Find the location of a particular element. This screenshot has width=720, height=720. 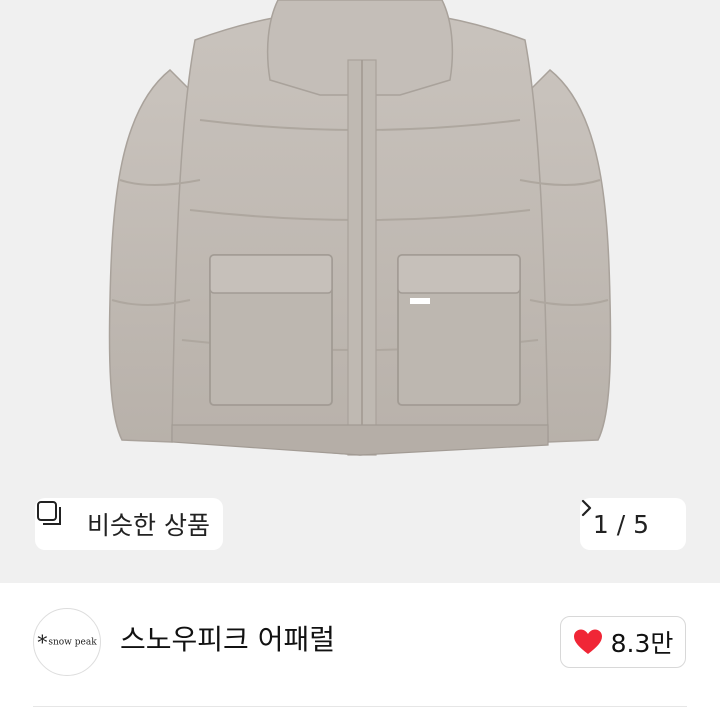

image-counter: 1 / 5 is located at coordinates (621, 524).